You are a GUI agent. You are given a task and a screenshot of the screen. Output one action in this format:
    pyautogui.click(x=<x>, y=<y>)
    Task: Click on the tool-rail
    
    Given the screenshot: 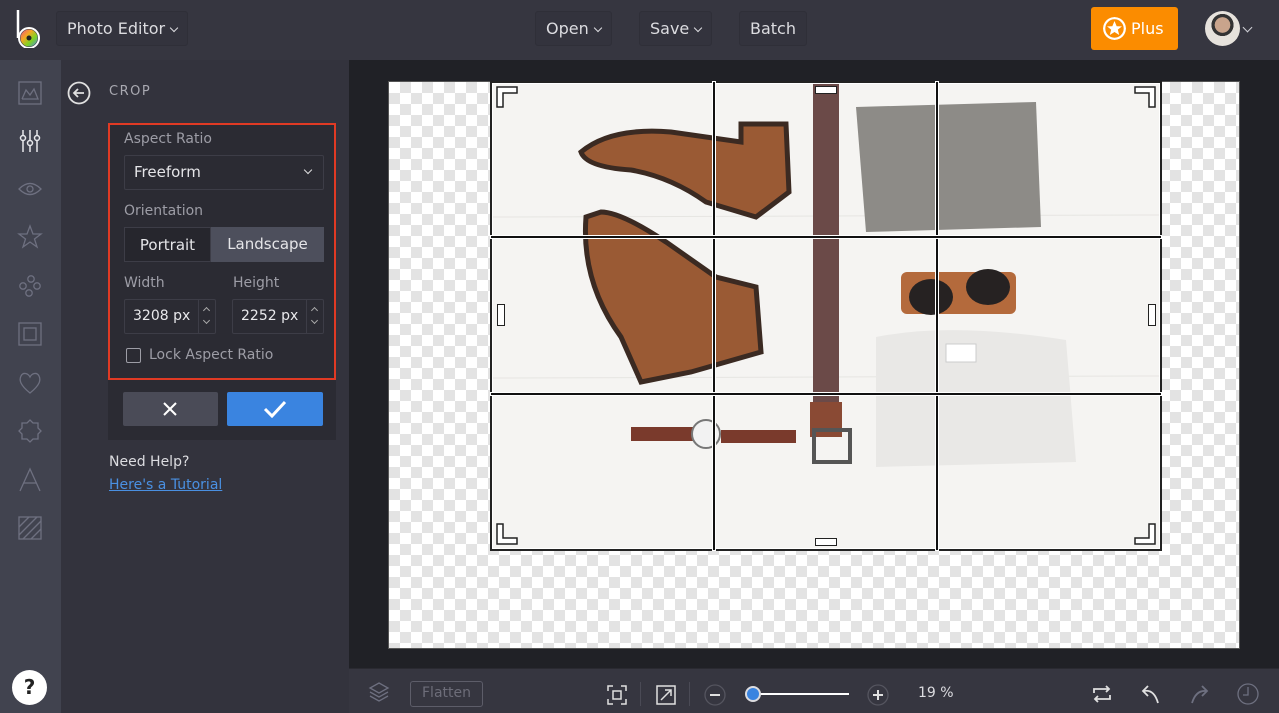 What is the action you would take?
    pyautogui.click(x=30, y=386)
    